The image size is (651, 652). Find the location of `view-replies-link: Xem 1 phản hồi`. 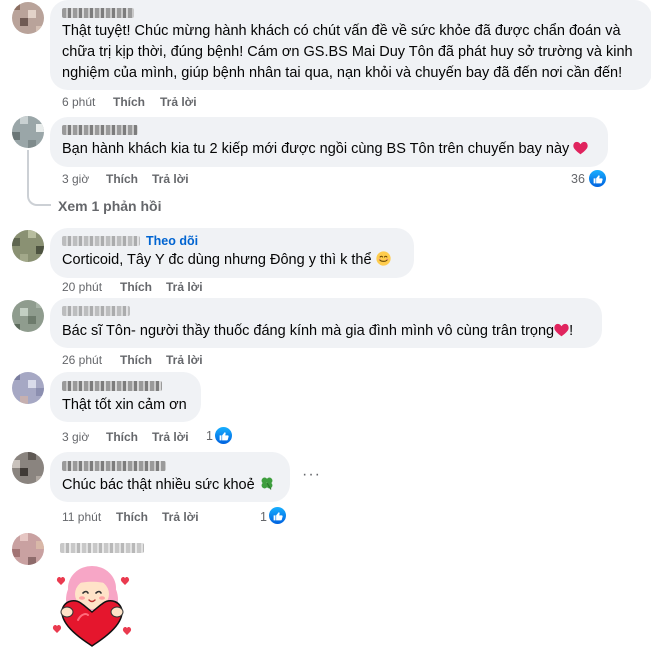

view-replies-link: Xem 1 phản hồi is located at coordinates (109, 206).